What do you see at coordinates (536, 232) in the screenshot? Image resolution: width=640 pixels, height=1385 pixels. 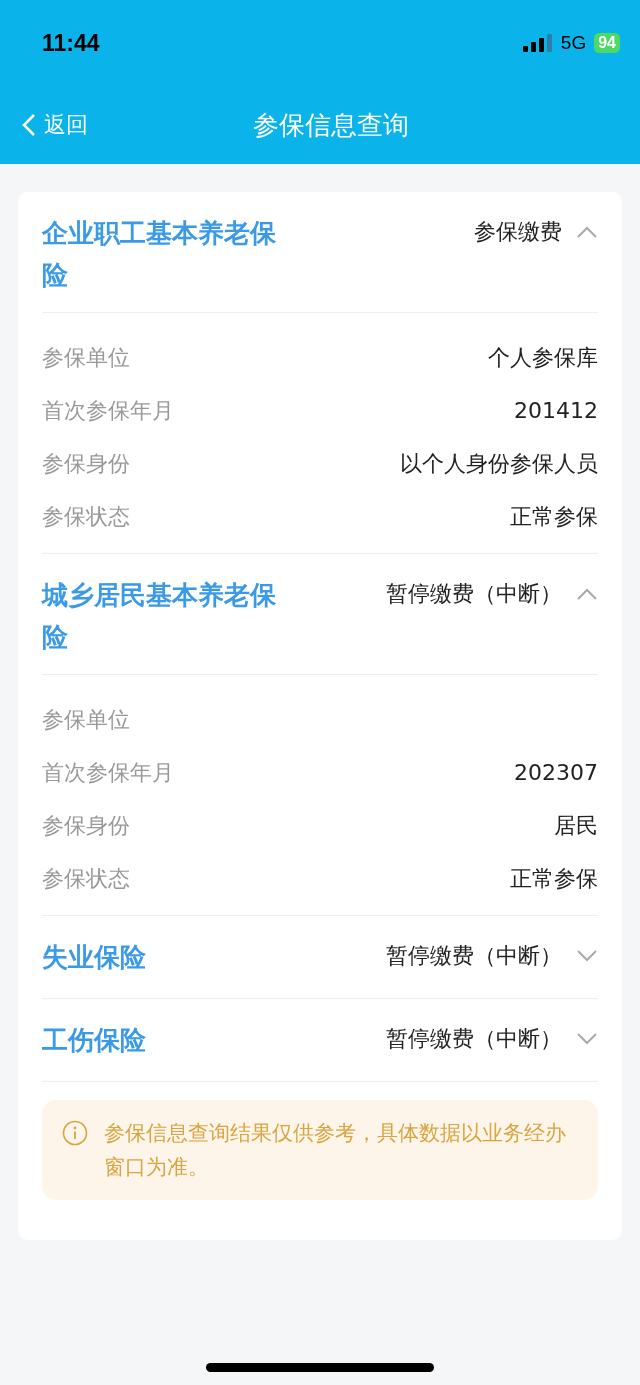 I see `section-toggle: 参保缴费` at bounding box center [536, 232].